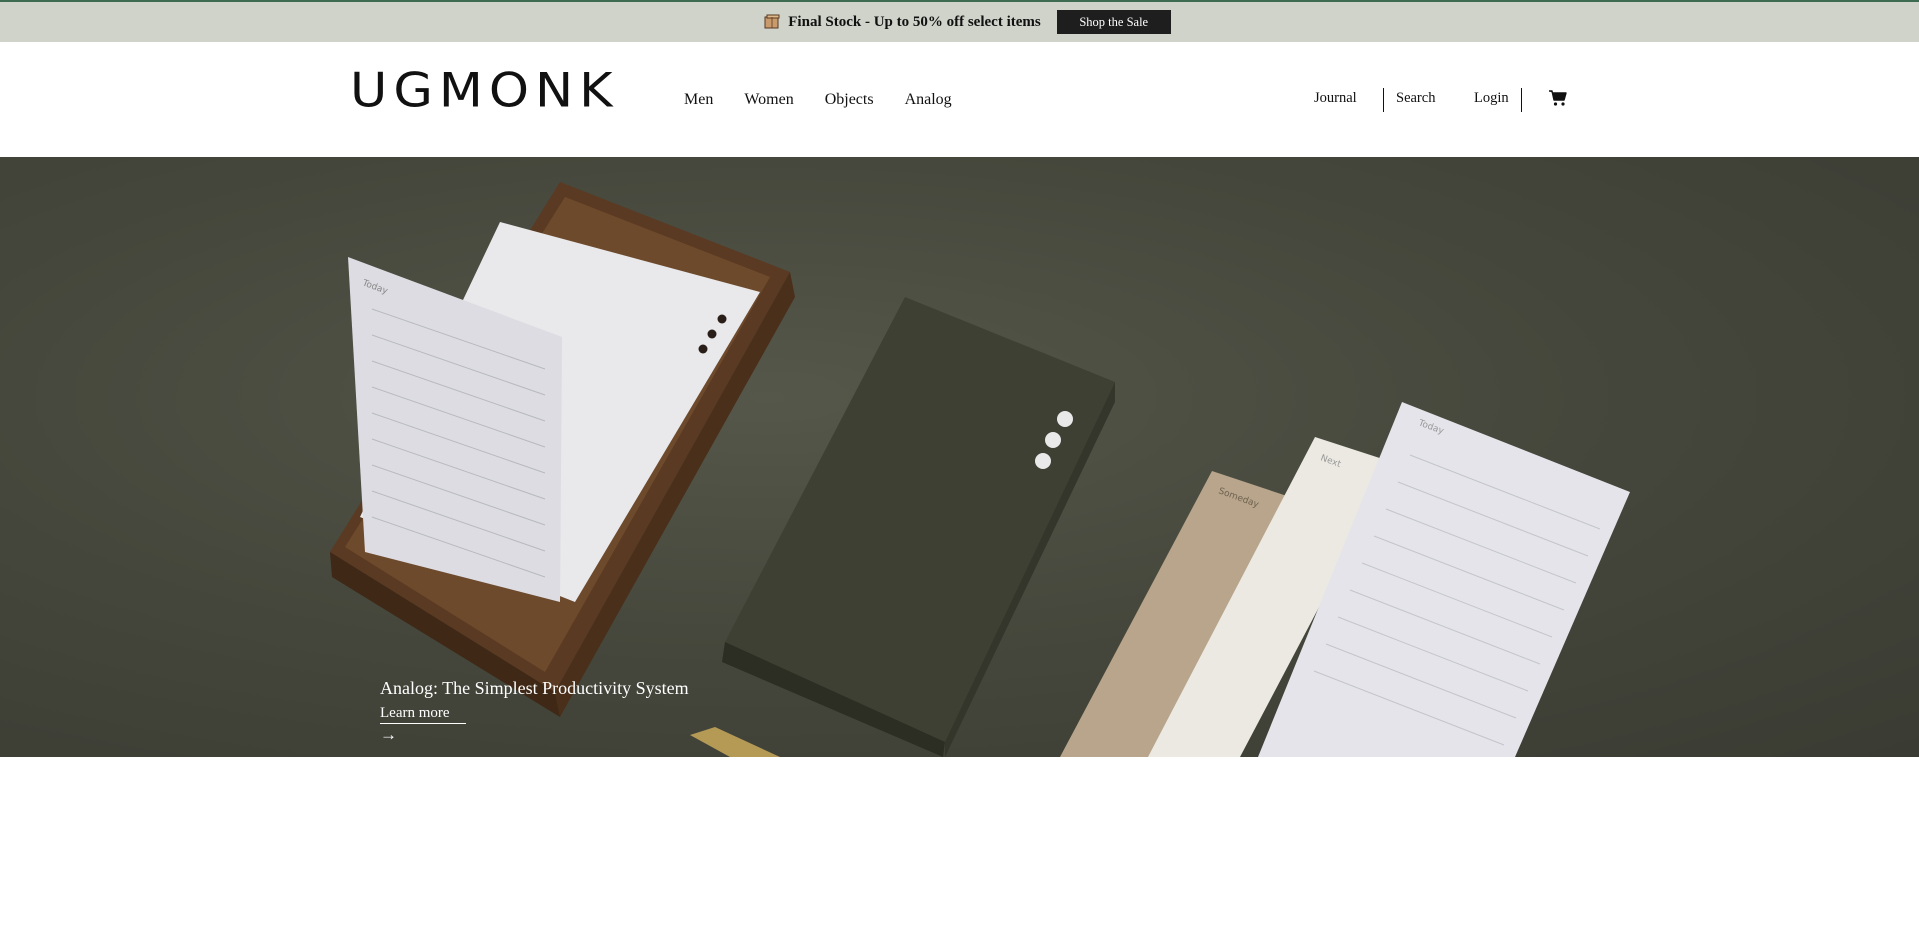 The width and height of the screenshot is (1919, 936). Describe the element at coordinates (1415, 98) in the screenshot. I see `search-link: Search` at that location.